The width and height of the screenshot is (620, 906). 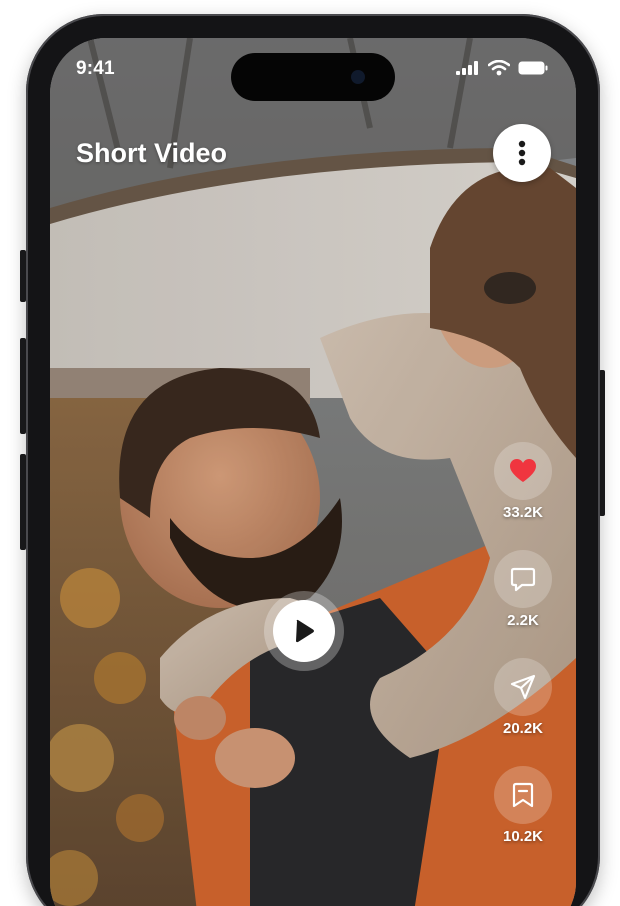 I want to click on play-button-inner, so click(x=304, y=631).